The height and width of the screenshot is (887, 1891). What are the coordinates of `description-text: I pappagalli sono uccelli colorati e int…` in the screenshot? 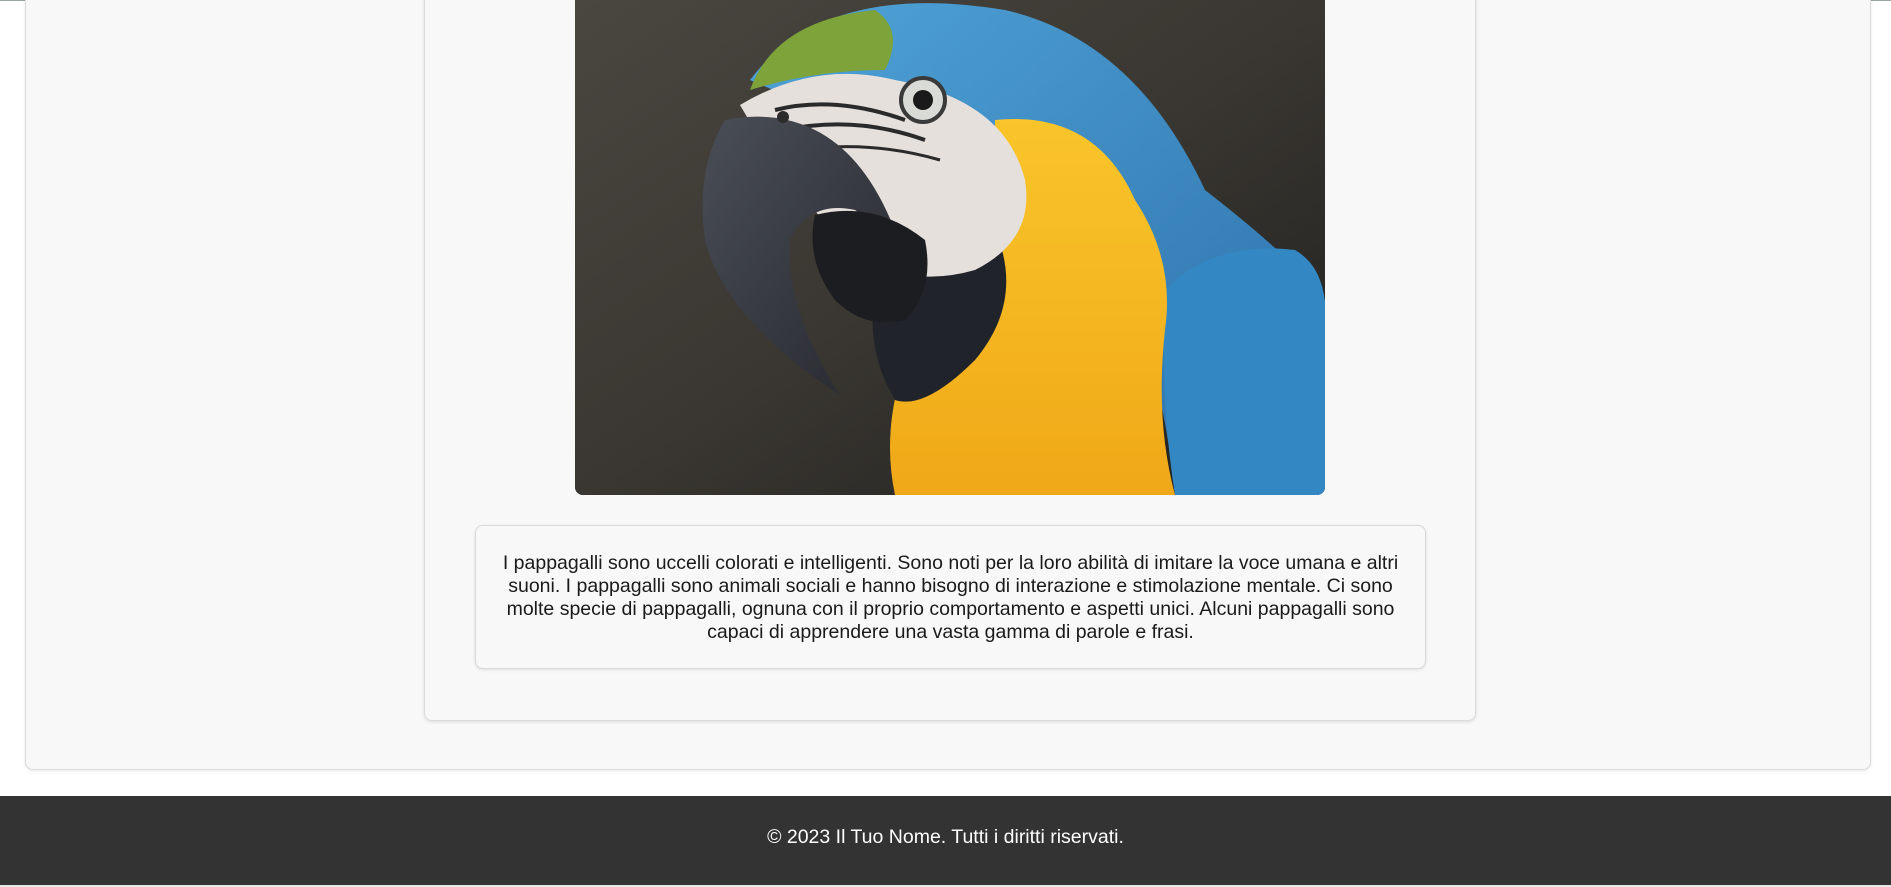 It's located at (950, 597).